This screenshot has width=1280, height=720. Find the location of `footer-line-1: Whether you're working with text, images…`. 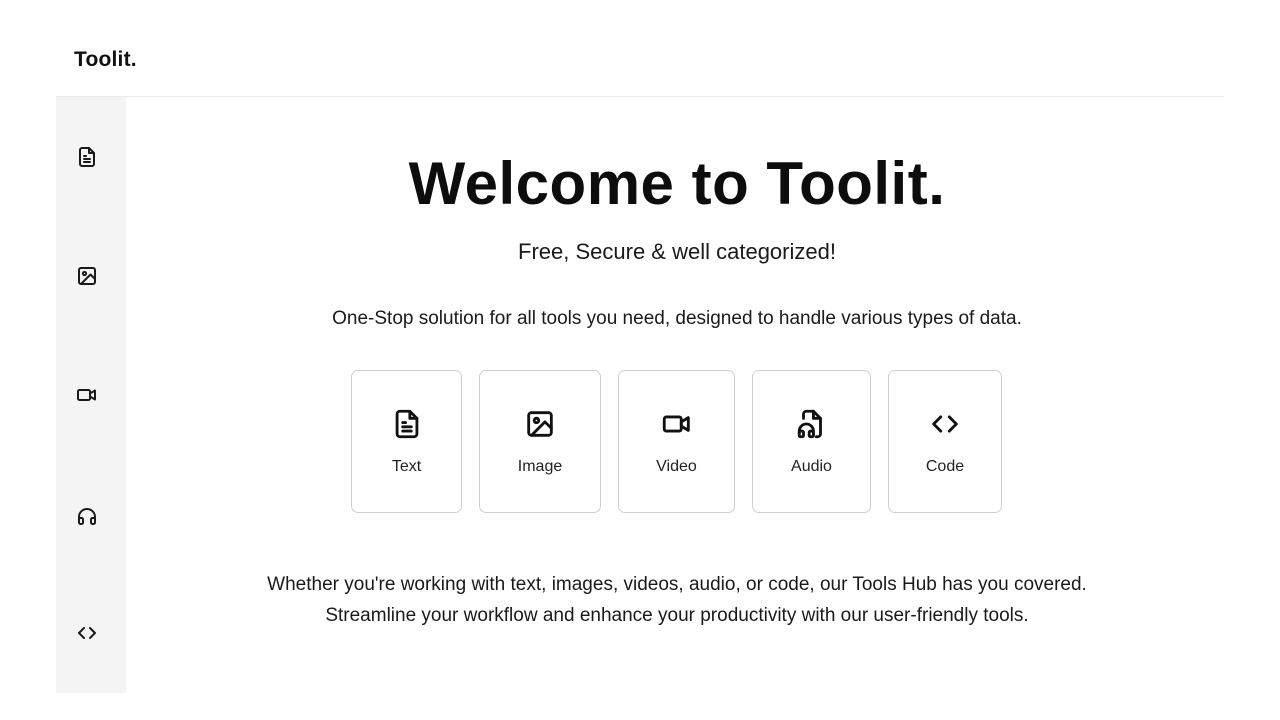

footer-line-1: Whether you're working with text, images… is located at coordinates (677, 584).